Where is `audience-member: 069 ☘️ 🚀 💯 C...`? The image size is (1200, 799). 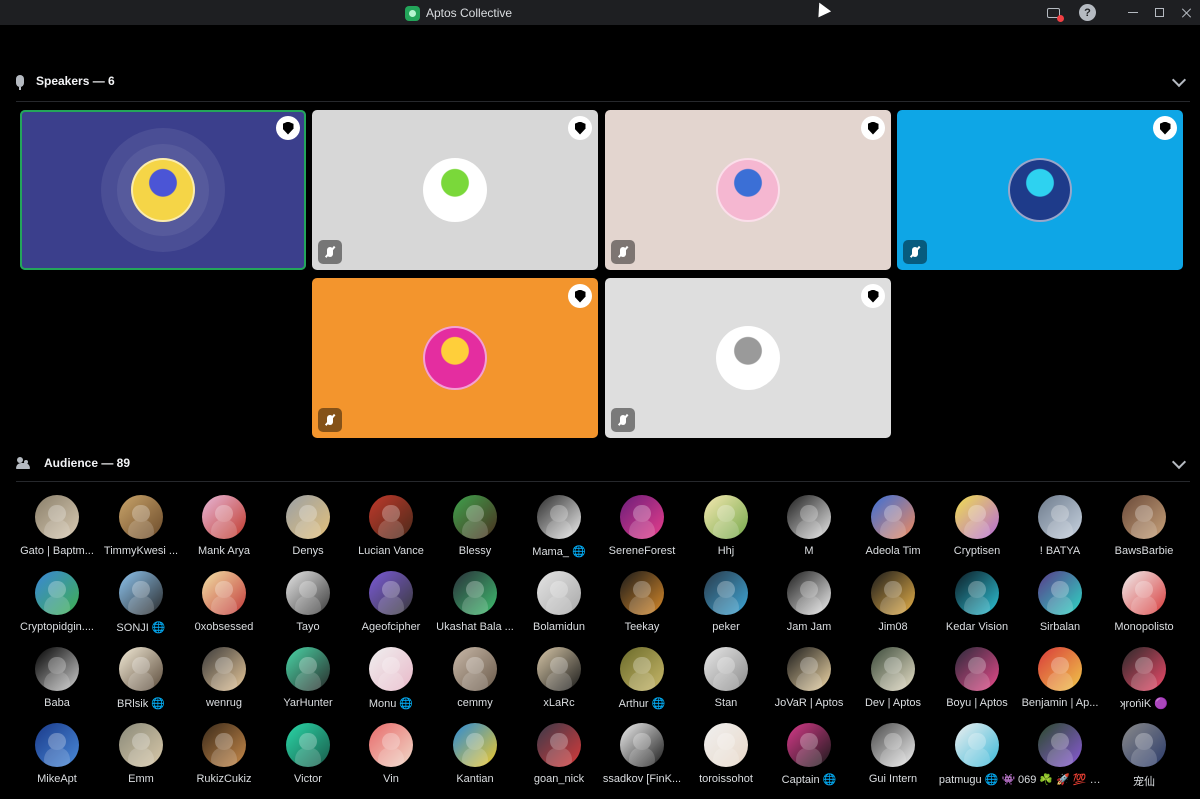 audience-member: 069 ☘️ 🚀 💯 C... is located at coordinates (1060, 759).